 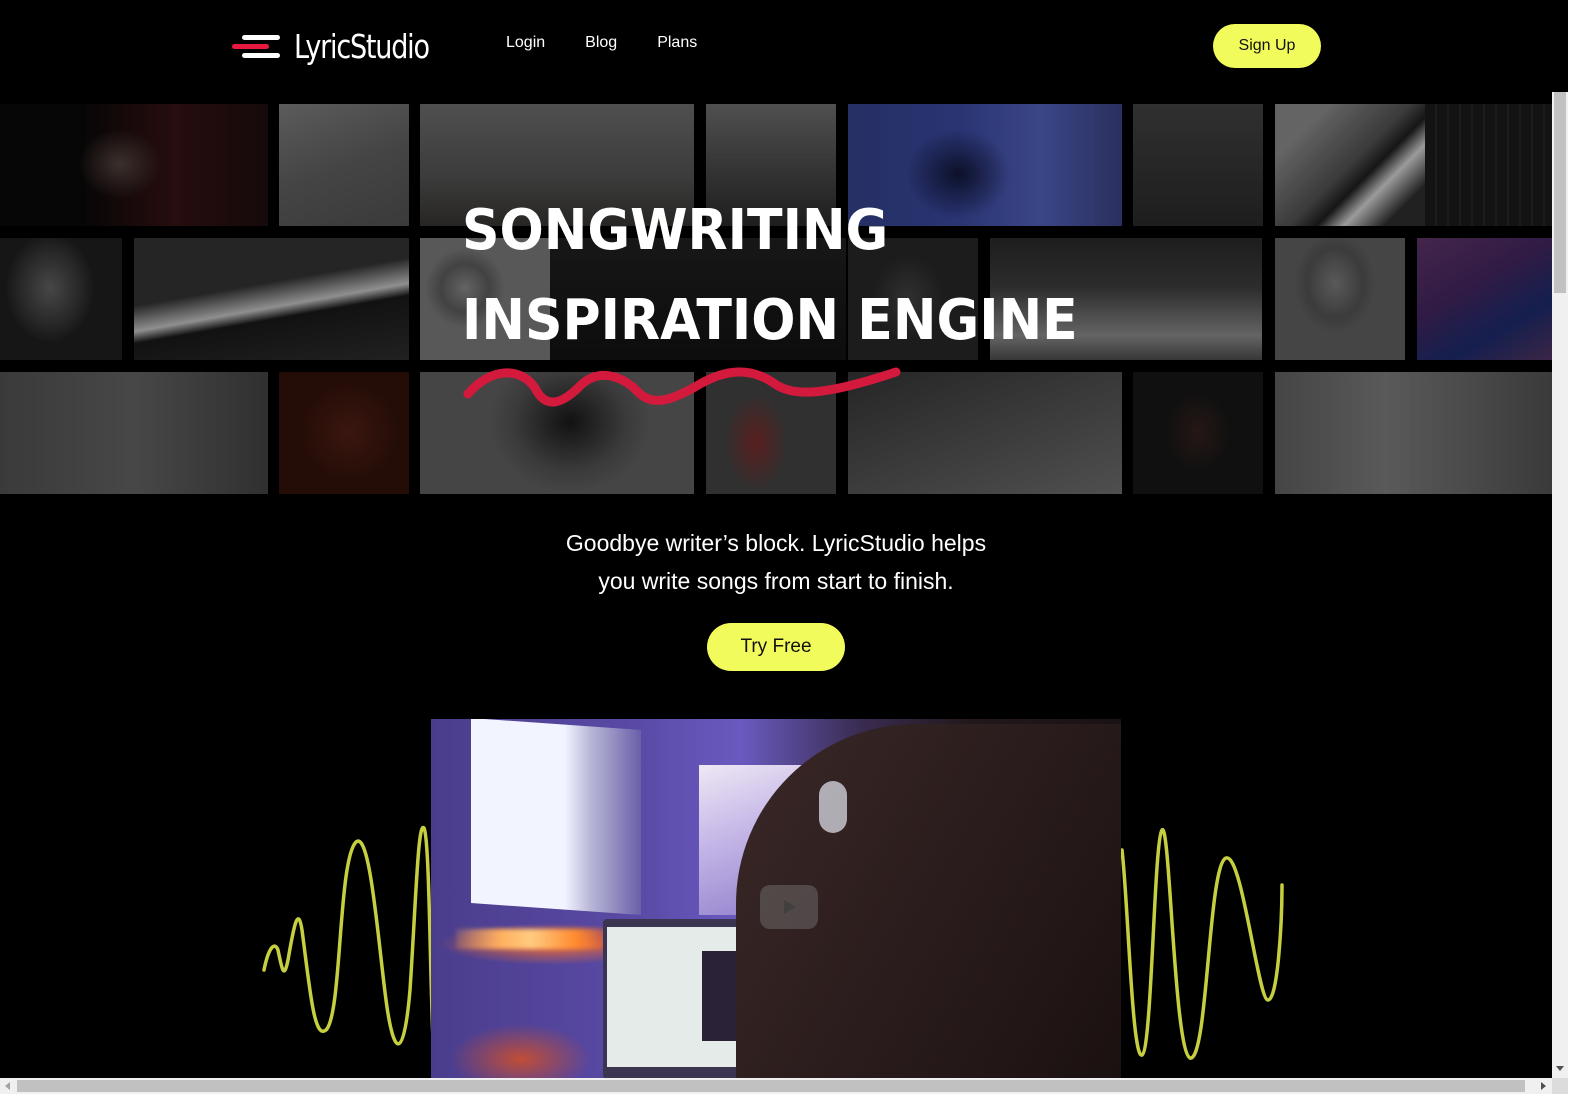 What do you see at coordinates (682, 387) in the screenshot?
I see `red-squiggle-underline` at bounding box center [682, 387].